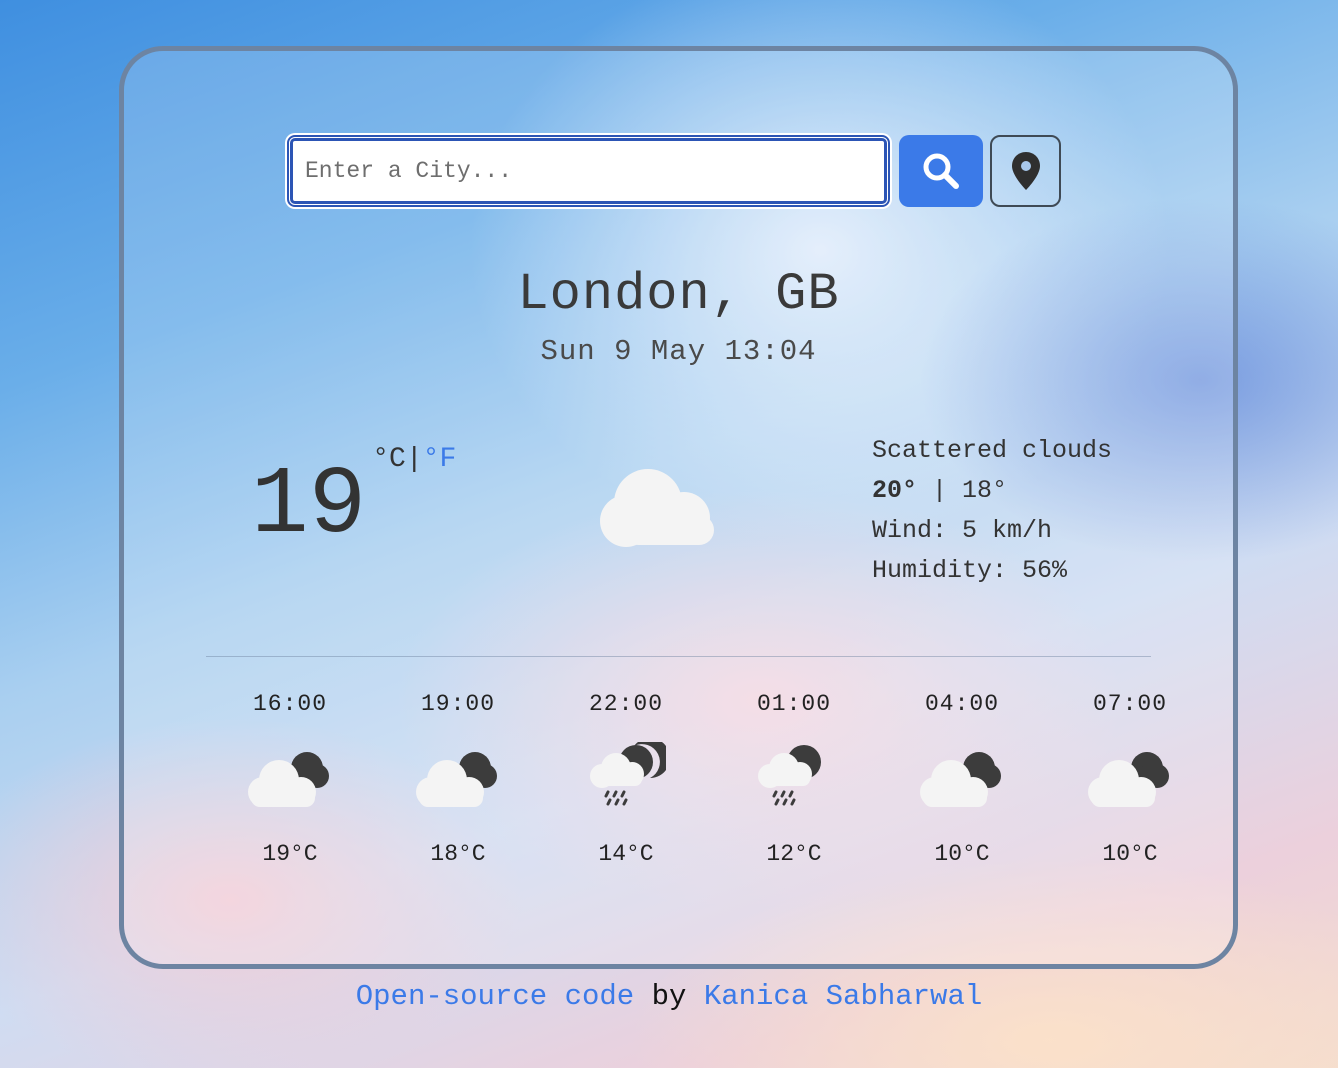  I want to click on city-search-input, so click(588, 171).